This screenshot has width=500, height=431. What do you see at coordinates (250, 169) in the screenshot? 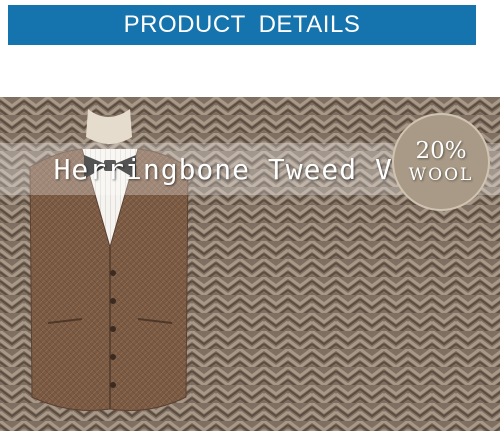
I see `product-name: Herringbone Tweed Vest` at bounding box center [250, 169].